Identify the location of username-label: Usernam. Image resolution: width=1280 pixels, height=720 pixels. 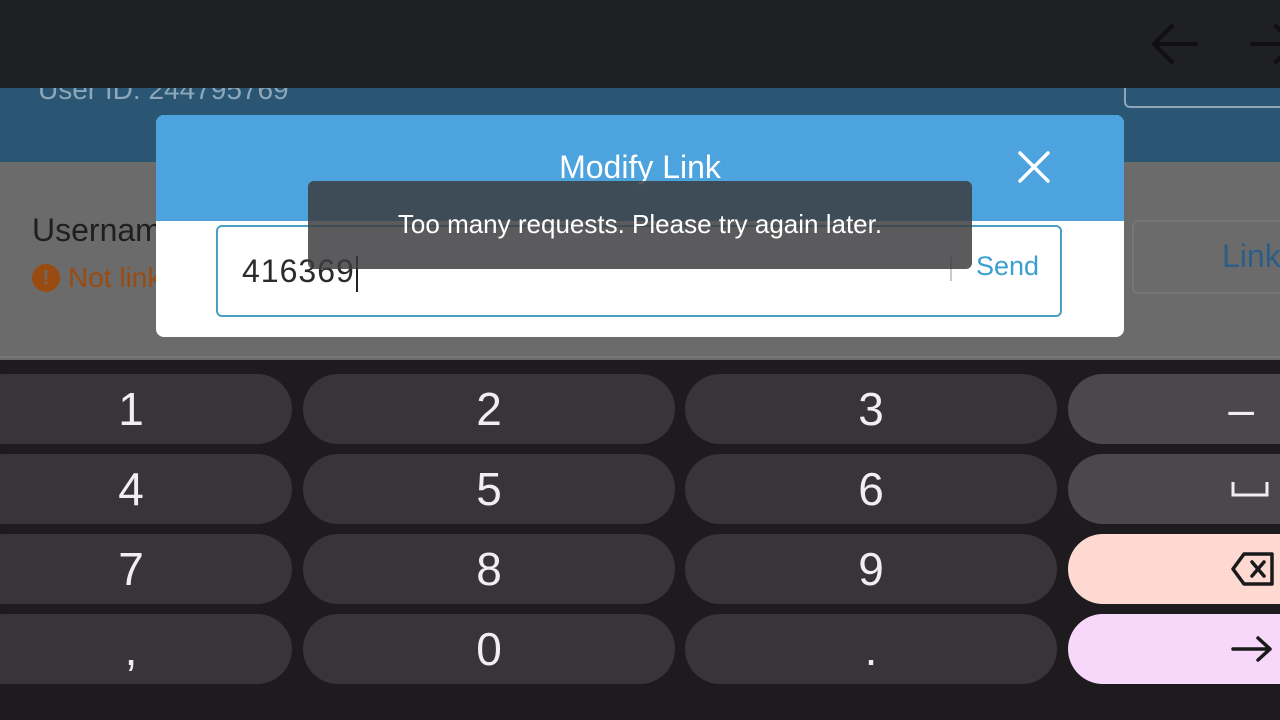
(97, 230).